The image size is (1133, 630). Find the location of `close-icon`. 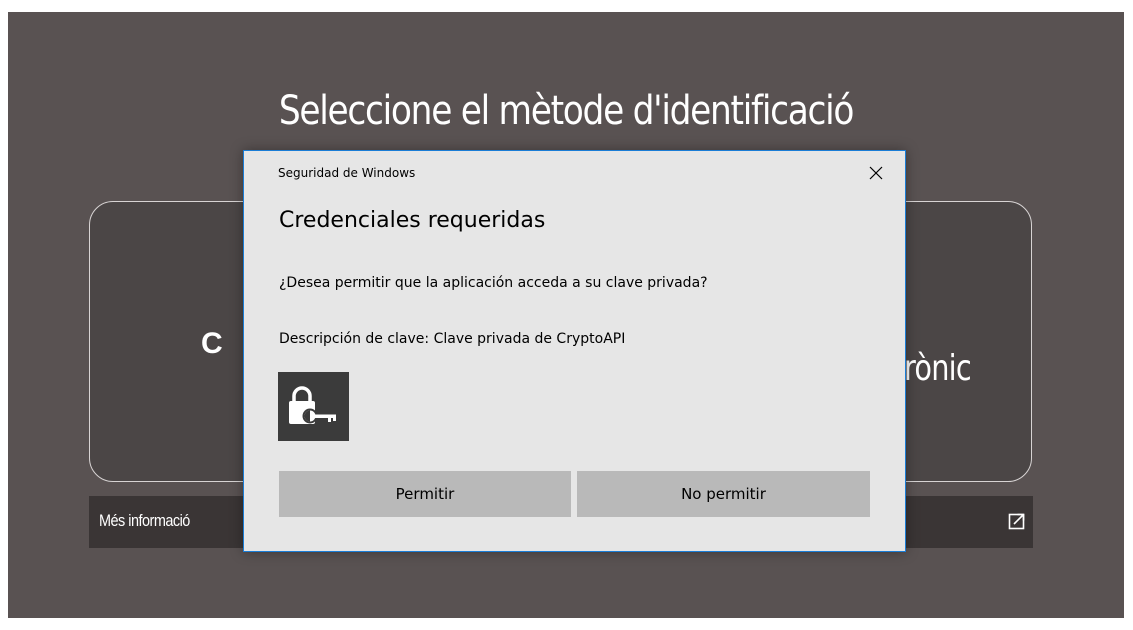

close-icon is located at coordinates (876, 173).